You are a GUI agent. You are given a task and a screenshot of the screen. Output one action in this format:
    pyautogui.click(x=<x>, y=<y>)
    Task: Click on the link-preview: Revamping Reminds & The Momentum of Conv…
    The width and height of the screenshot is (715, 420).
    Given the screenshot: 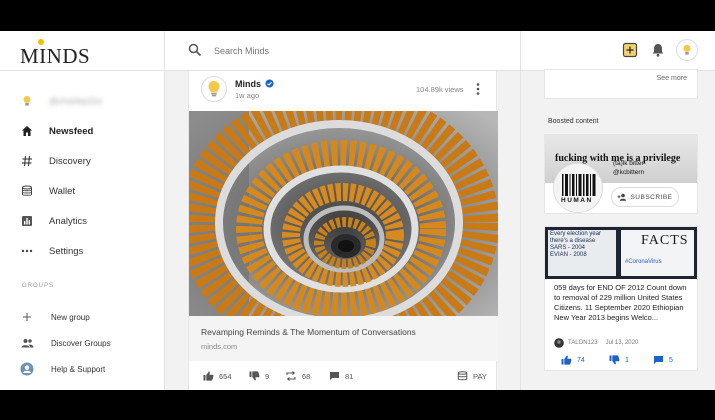 What is the action you would take?
    pyautogui.click(x=343, y=338)
    